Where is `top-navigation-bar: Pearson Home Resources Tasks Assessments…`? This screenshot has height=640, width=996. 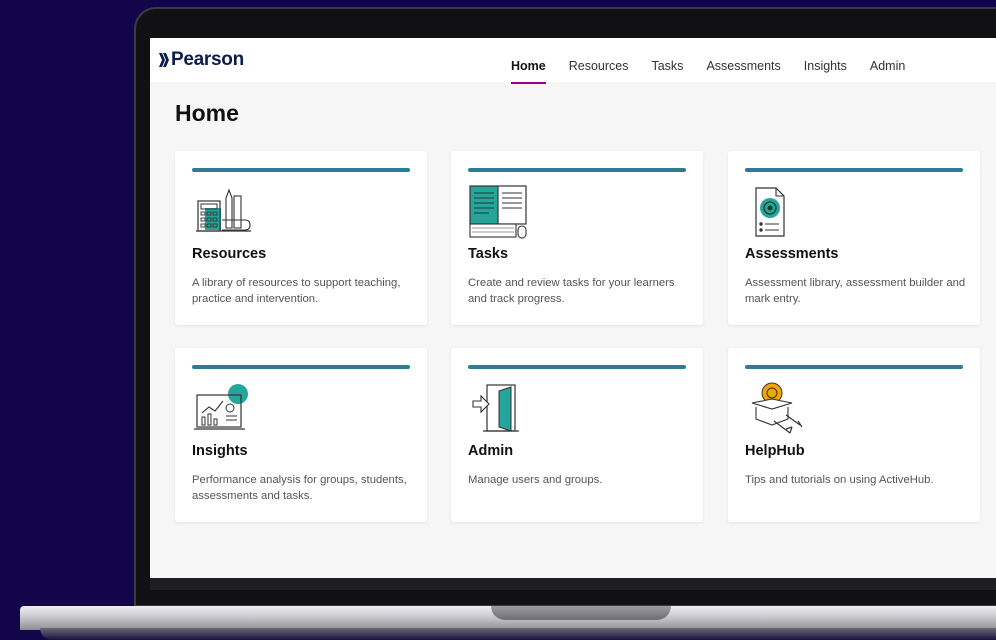
top-navigation-bar: Pearson Home Resources Tasks Assessments… is located at coordinates (573, 61).